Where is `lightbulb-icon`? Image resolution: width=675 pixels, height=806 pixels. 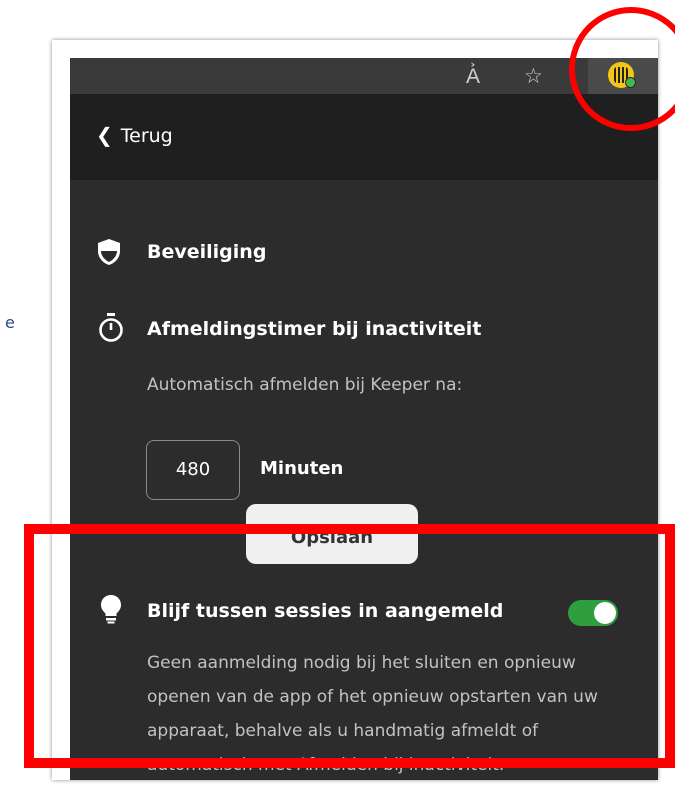 lightbulb-icon is located at coordinates (111, 609).